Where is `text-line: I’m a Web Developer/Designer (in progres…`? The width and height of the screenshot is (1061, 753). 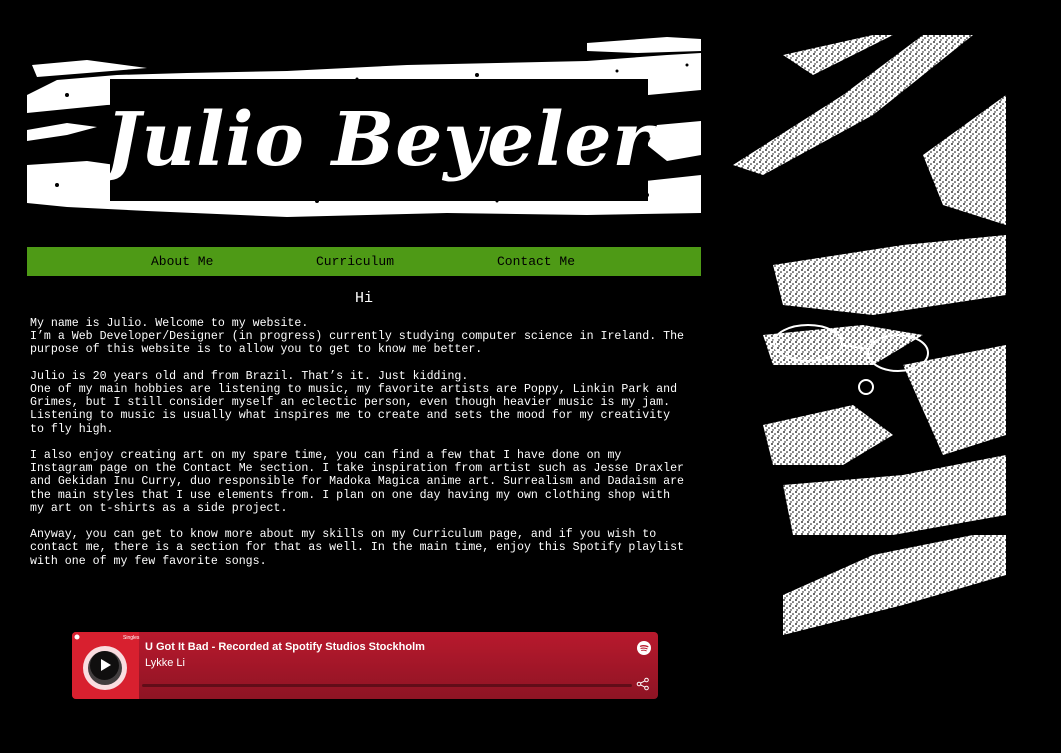
text-line: I’m a Web Developer/Designer (in progres… is located at coordinates (357, 337).